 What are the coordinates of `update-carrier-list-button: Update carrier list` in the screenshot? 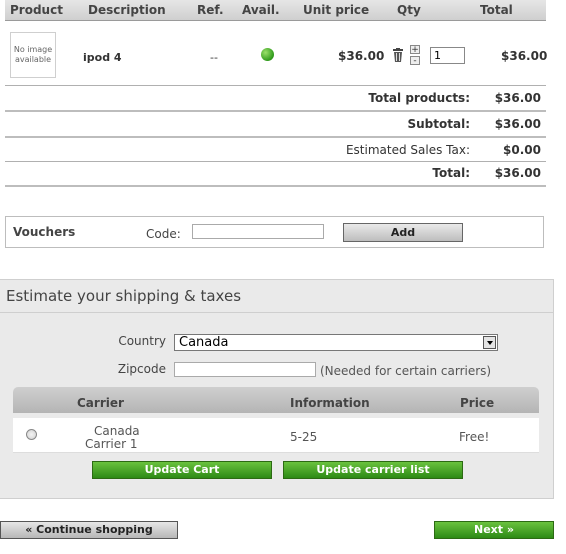 It's located at (373, 470).